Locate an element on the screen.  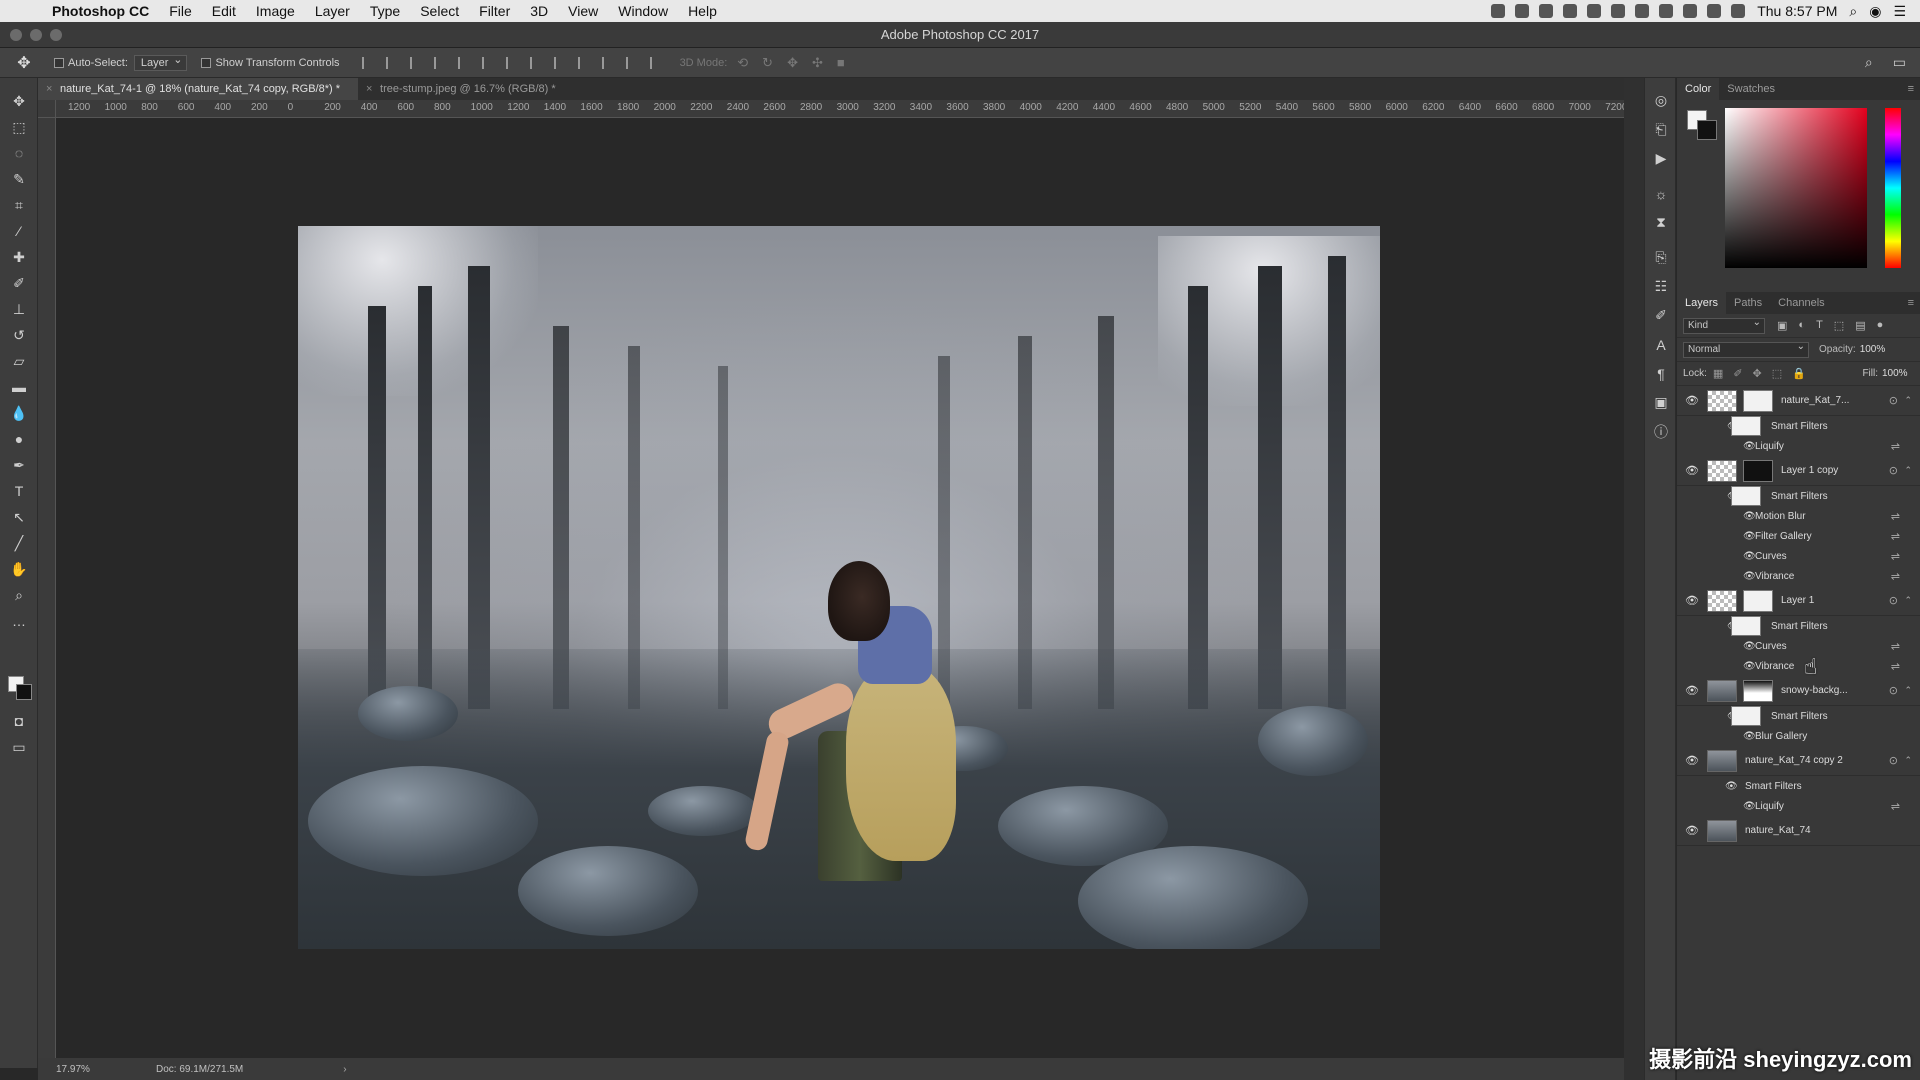
tab-layers: Layers is located at coordinates (1702, 303).